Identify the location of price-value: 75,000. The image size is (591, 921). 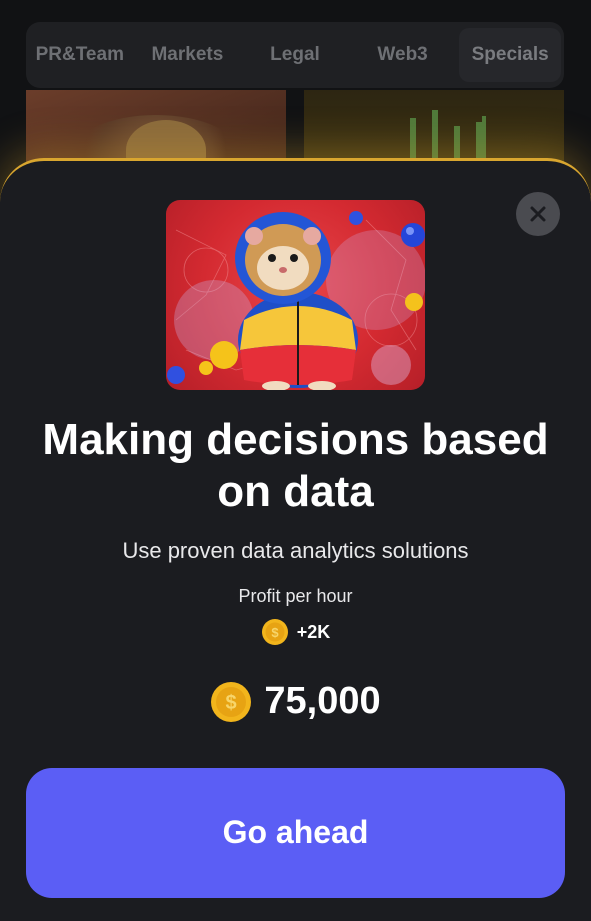
(322, 701).